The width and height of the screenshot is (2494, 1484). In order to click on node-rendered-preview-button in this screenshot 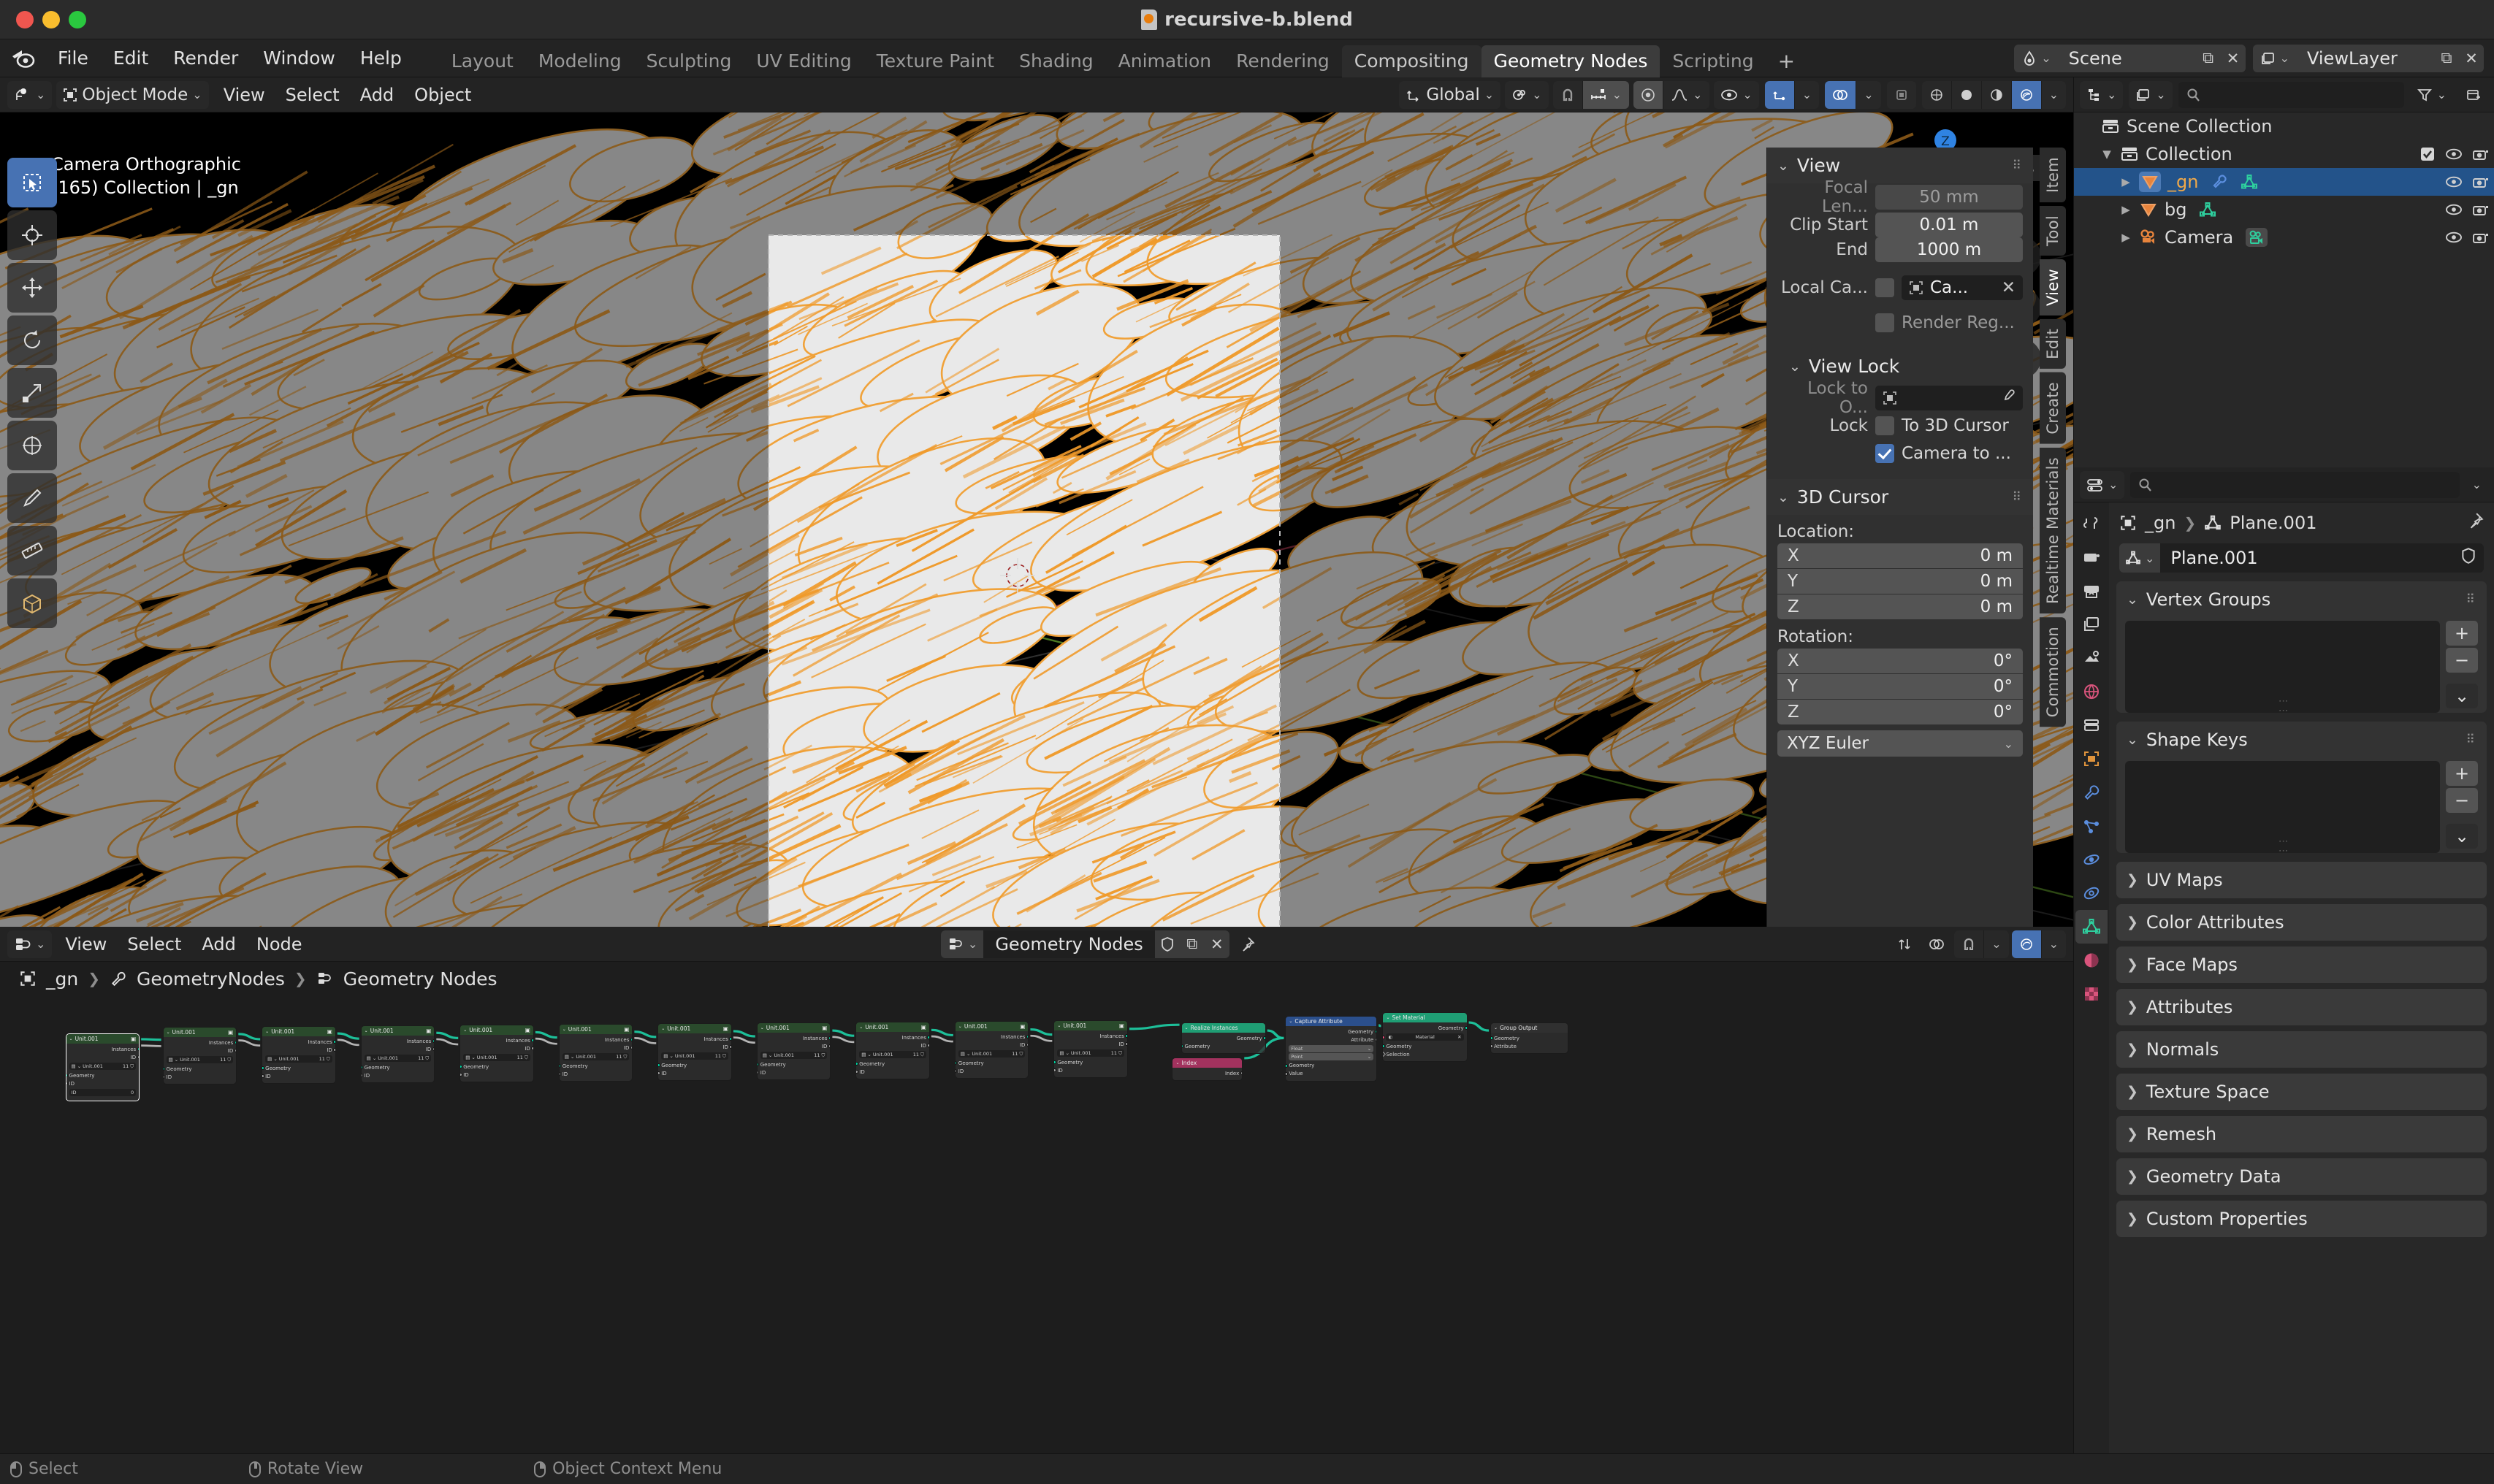, I will do `click(2026, 944)`.